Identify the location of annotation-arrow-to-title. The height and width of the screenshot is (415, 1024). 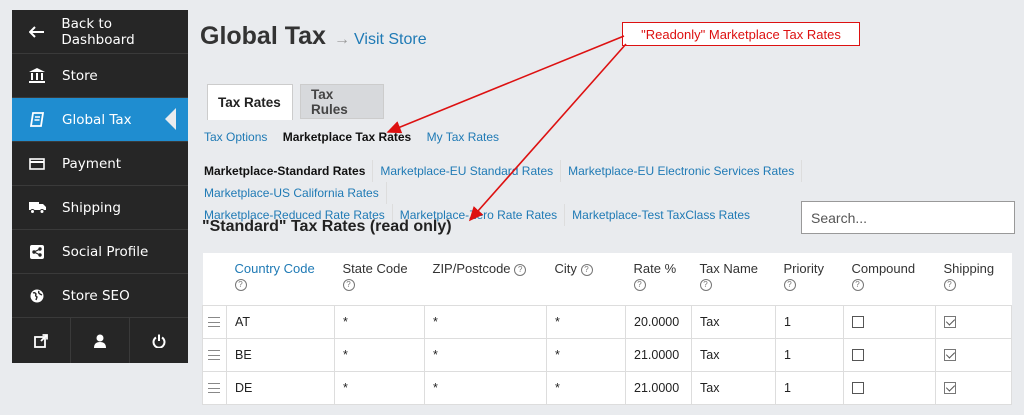
(547, 132).